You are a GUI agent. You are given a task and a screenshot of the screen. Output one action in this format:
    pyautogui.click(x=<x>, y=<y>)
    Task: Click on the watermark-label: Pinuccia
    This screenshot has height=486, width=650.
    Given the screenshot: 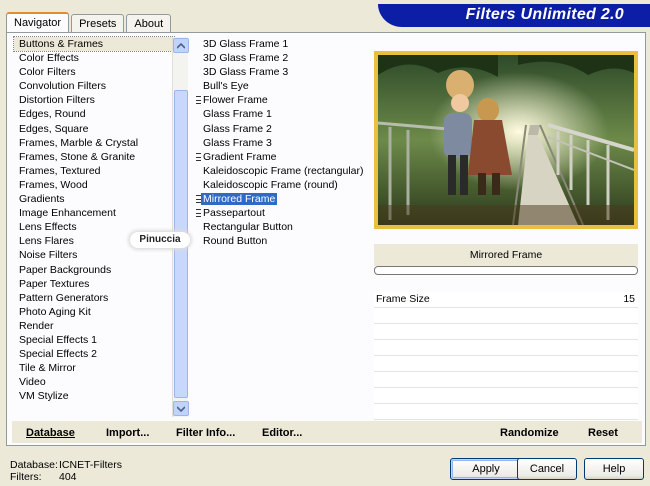 What is the action you would take?
    pyautogui.click(x=160, y=240)
    